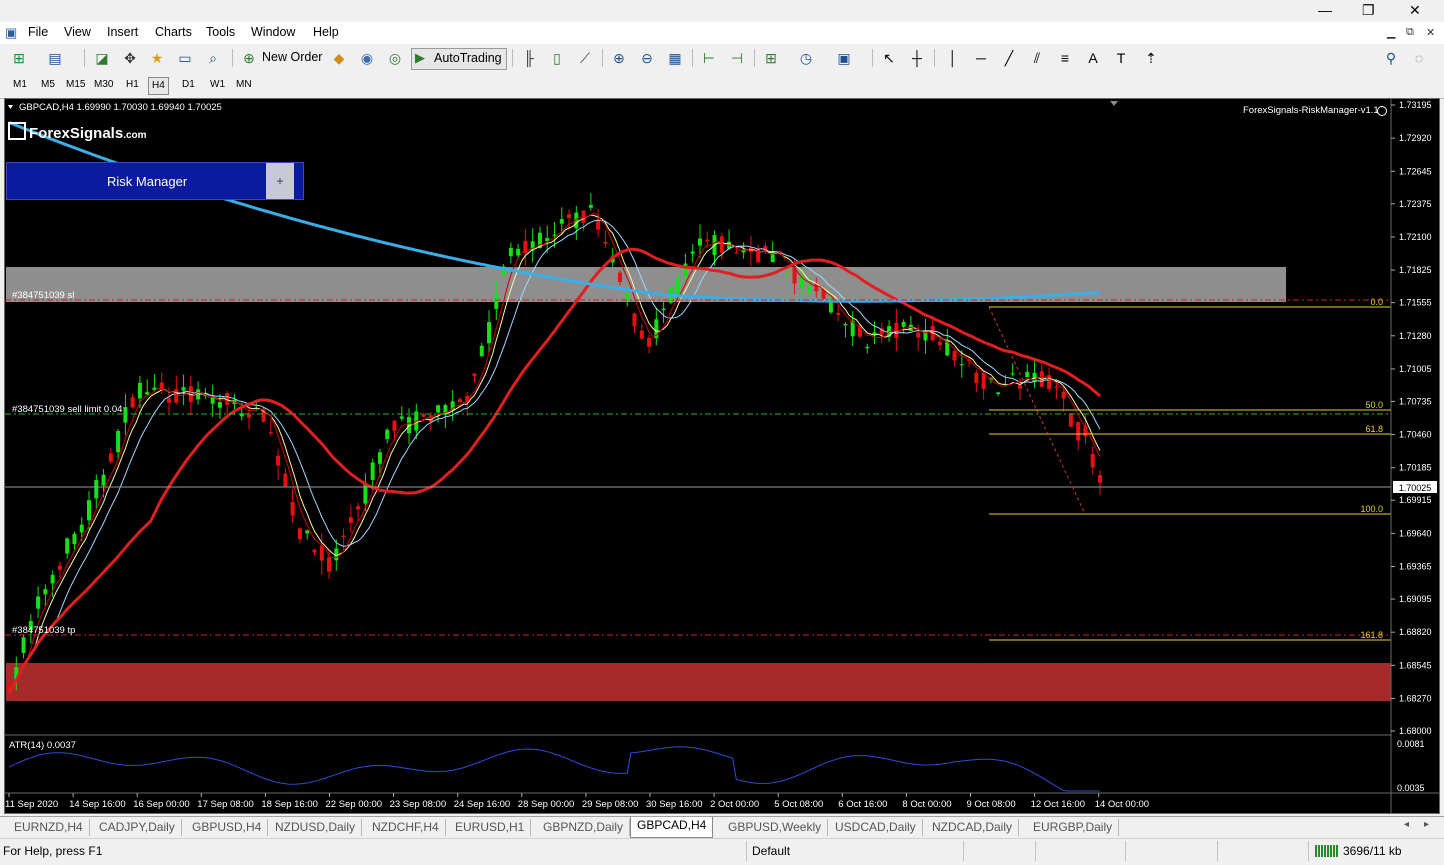 This screenshot has width=1444, height=865. Describe the element at coordinates (1065, 58) in the screenshot. I see `fibonacci-icon: ≡` at that location.